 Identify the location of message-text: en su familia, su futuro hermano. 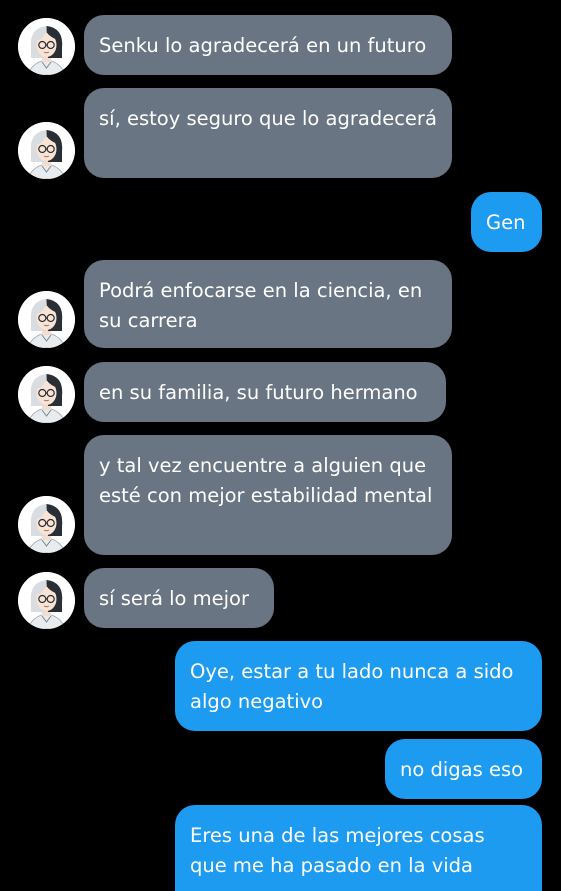
(258, 392).